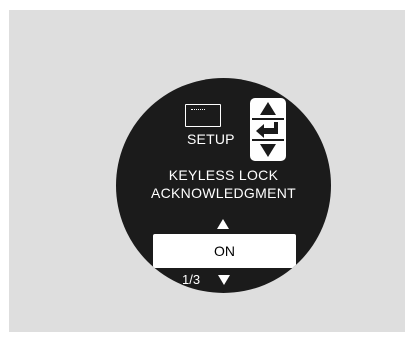 The width and height of the screenshot is (415, 341). I want to click on navigation-pad, so click(268, 129).